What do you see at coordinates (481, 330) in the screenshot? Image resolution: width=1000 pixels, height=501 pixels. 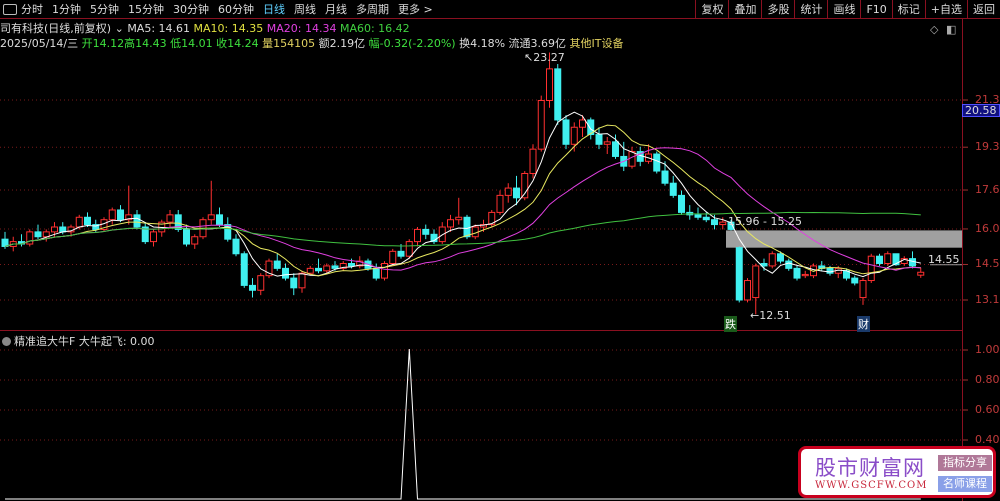 I see `panel-separator` at bounding box center [481, 330].